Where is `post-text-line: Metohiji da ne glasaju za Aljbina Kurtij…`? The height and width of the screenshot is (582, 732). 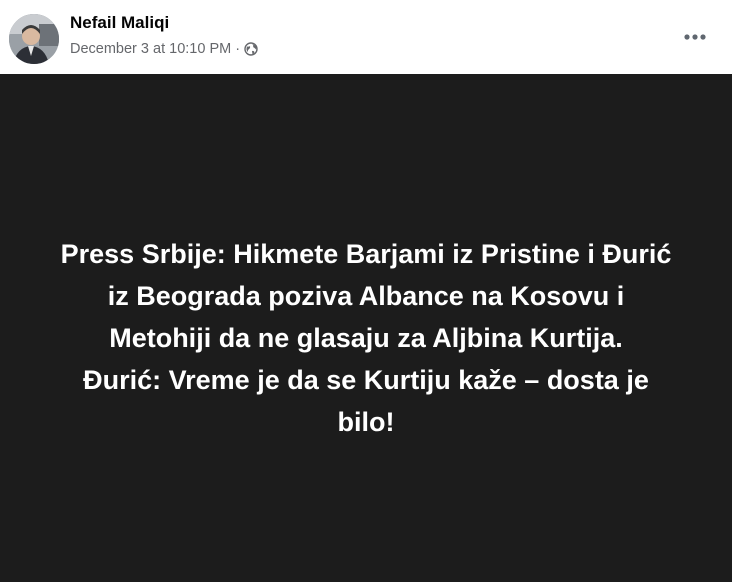 post-text-line: Metohiji da ne glasaju za Aljbina Kurtij… is located at coordinates (366, 338).